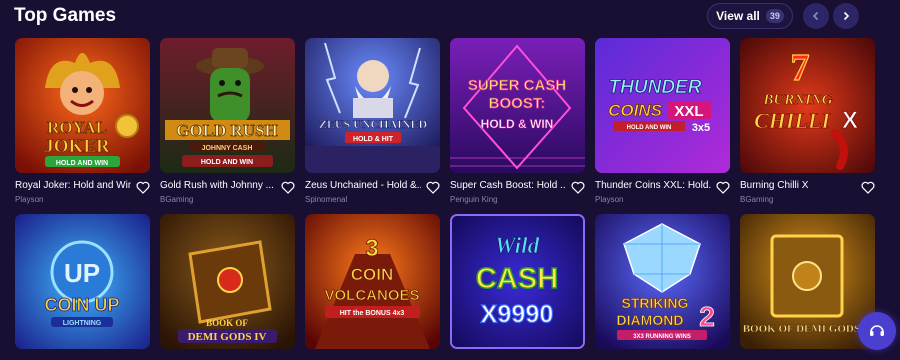  What do you see at coordinates (655, 87) in the screenshot?
I see `svg-text: THUNDER` at bounding box center [655, 87].